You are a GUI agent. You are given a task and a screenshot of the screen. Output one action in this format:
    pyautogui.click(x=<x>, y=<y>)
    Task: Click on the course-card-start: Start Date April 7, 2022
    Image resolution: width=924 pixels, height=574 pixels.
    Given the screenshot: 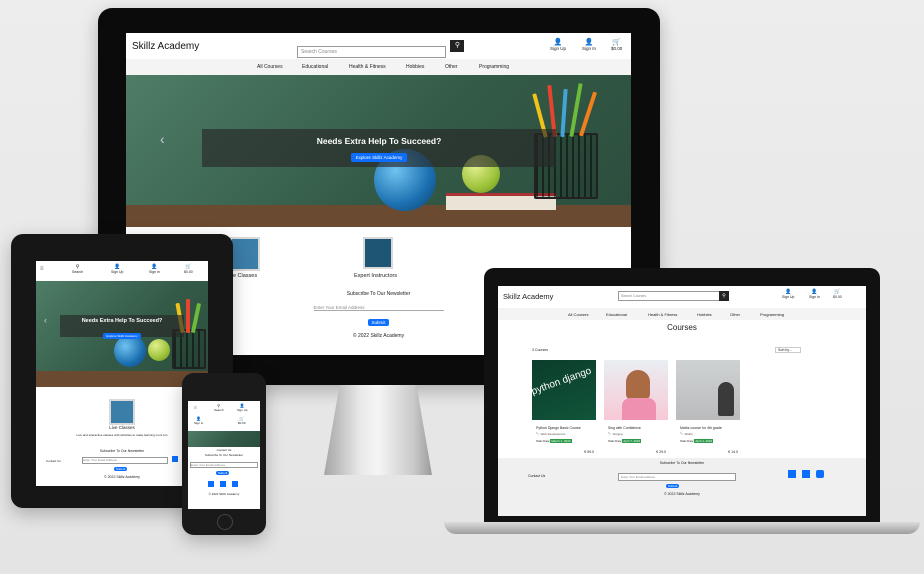 What is the action you would take?
    pyautogui.click(x=625, y=441)
    